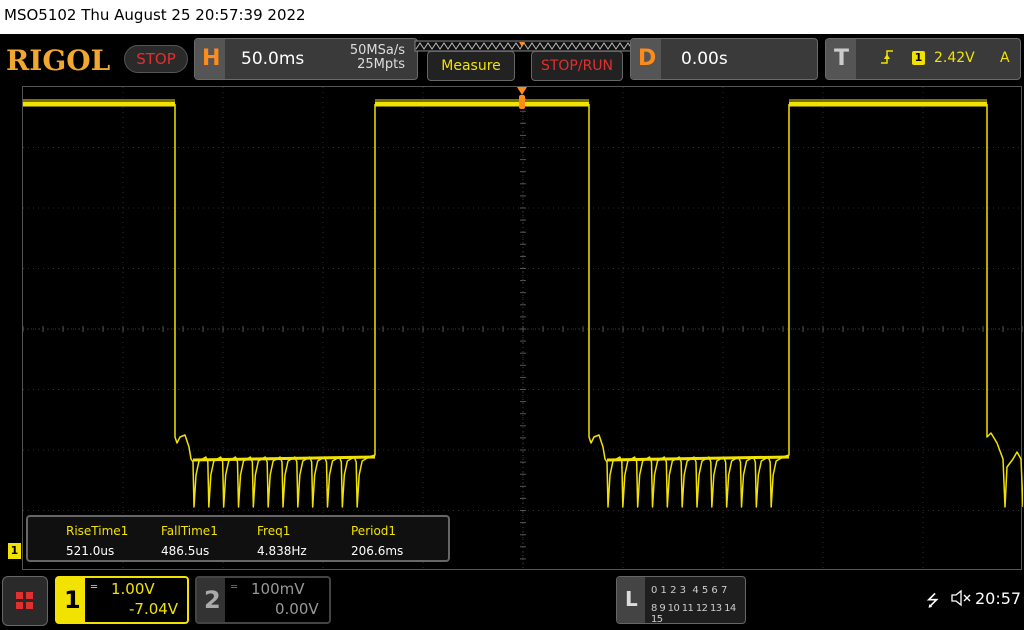  Describe the element at coordinates (282, 551) in the screenshot. I see `measurement-value: 4.838Hz` at that location.